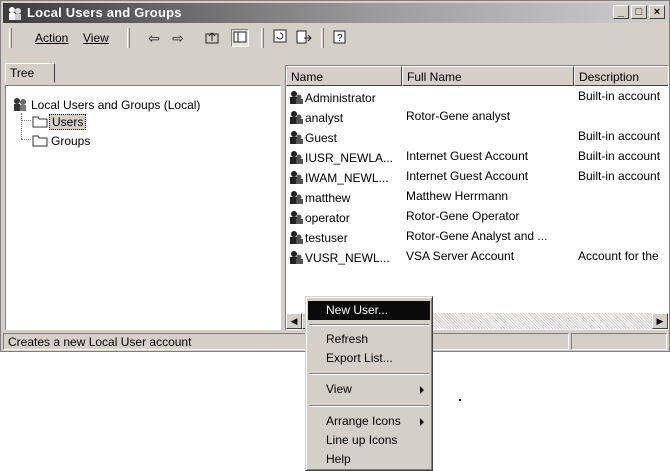 This screenshot has height=471, width=670. I want to click on tree-item-users-label: Users, so click(68, 122).